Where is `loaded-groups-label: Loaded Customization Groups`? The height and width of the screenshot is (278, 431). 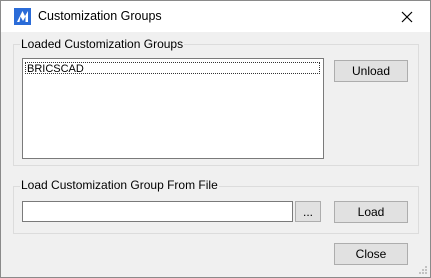 loaded-groups-label: Loaded Customization Groups is located at coordinates (102, 44).